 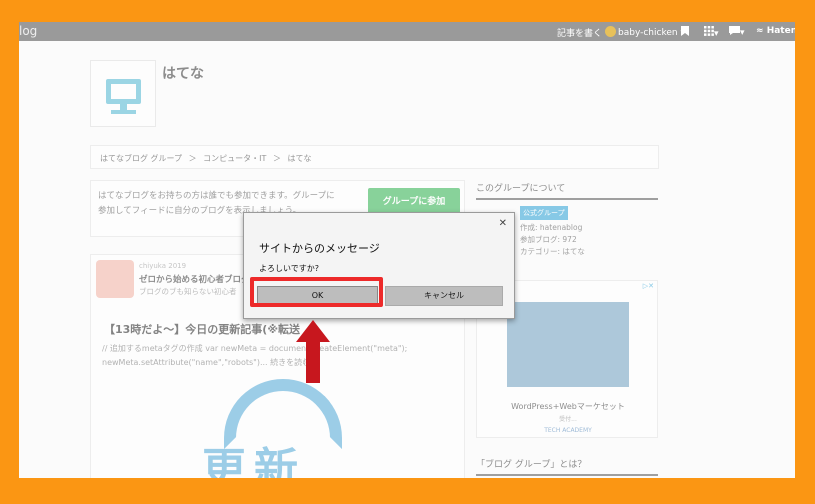 What do you see at coordinates (711, 32) in the screenshot?
I see `apps-grid-icon: ▾` at bounding box center [711, 32].